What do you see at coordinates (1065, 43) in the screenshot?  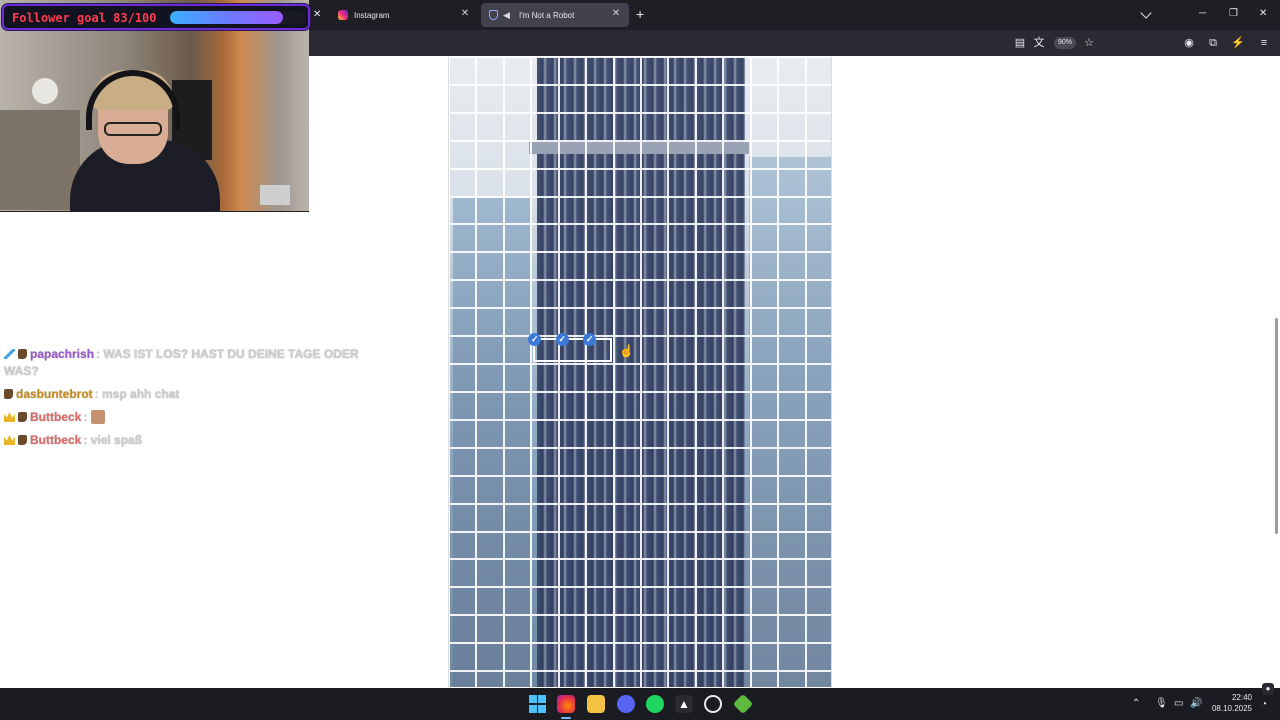 I see `zoom-level: 90%` at bounding box center [1065, 43].